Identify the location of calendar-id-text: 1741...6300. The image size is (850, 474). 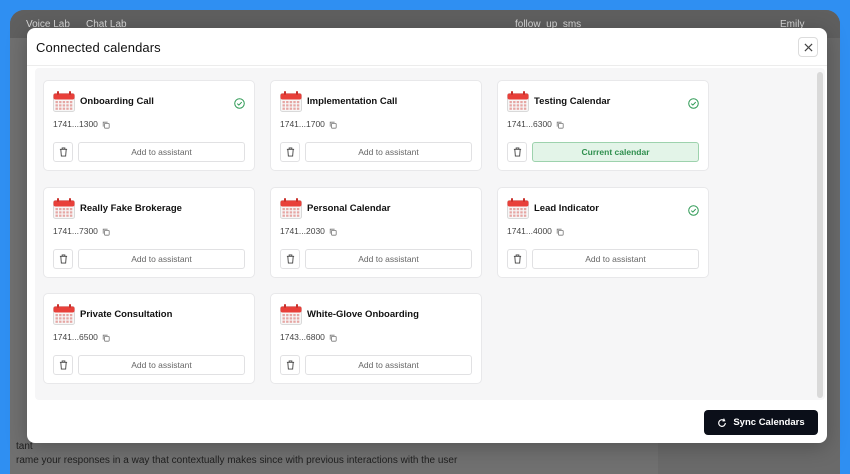
(529, 124).